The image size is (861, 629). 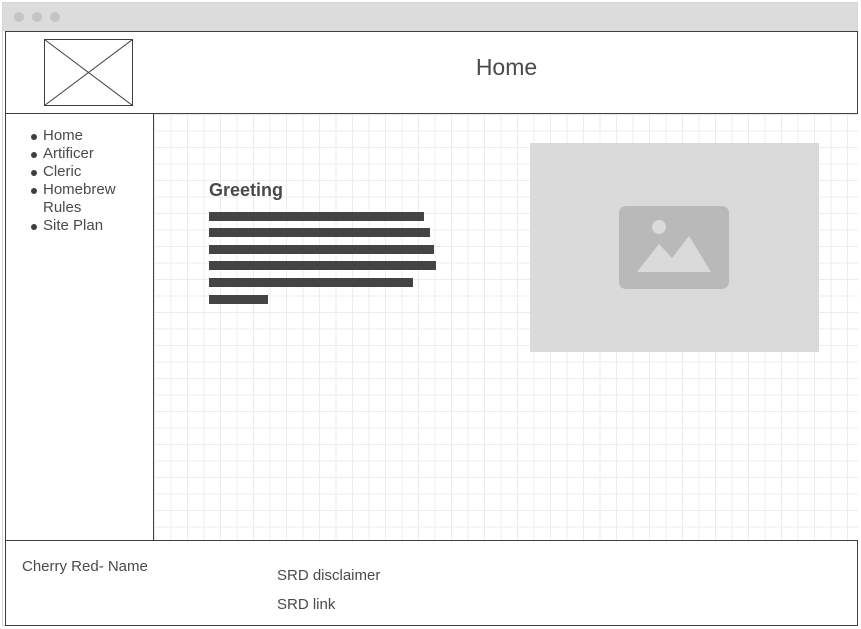 I want to click on window-minimize-dot, so click(x=37, y=17).